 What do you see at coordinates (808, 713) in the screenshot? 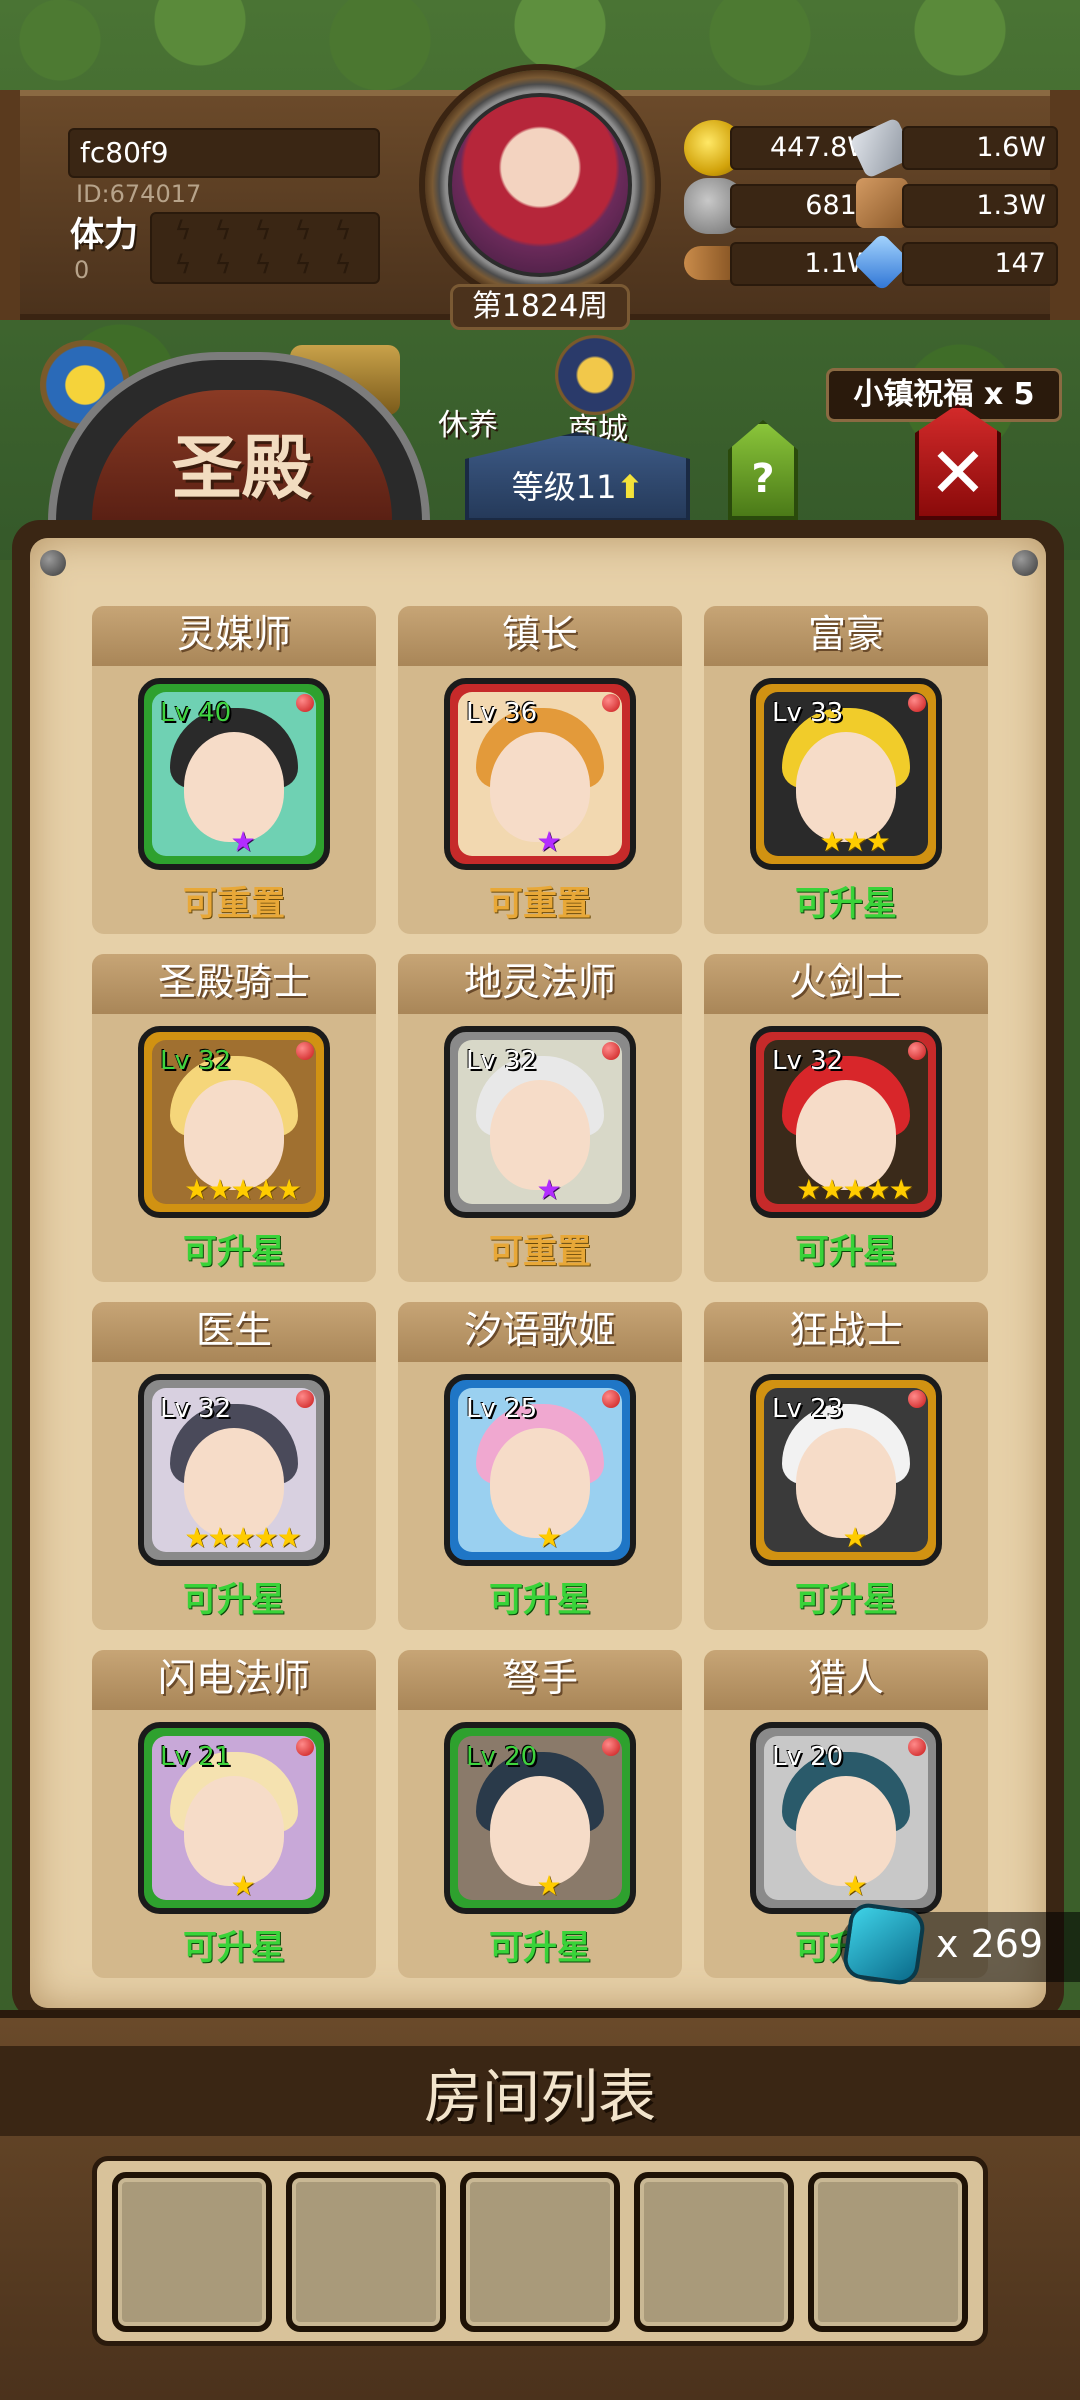
I see `hero-level: Lv 33` at bounding box center [808, 713].